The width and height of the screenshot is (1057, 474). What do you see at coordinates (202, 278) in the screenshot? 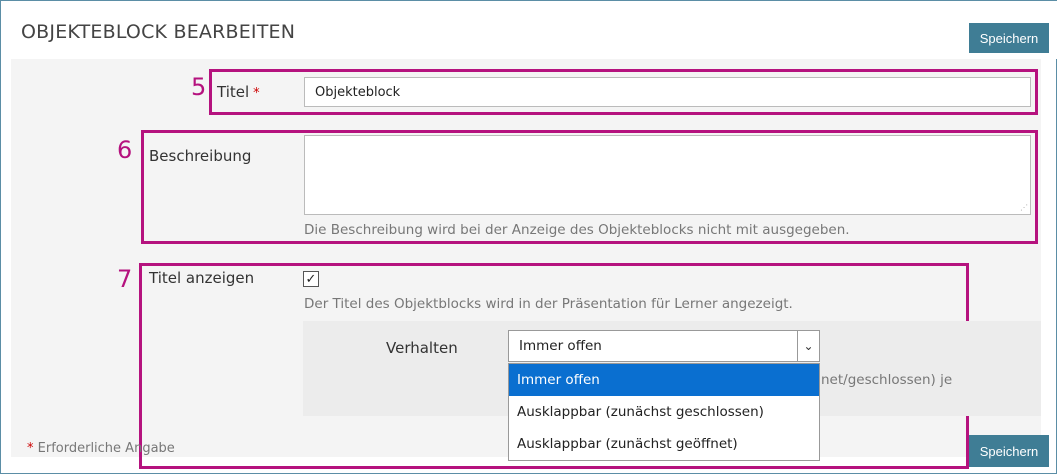
I see `show-title-label: Titel anzeigen` at bounding box center [202, 278].